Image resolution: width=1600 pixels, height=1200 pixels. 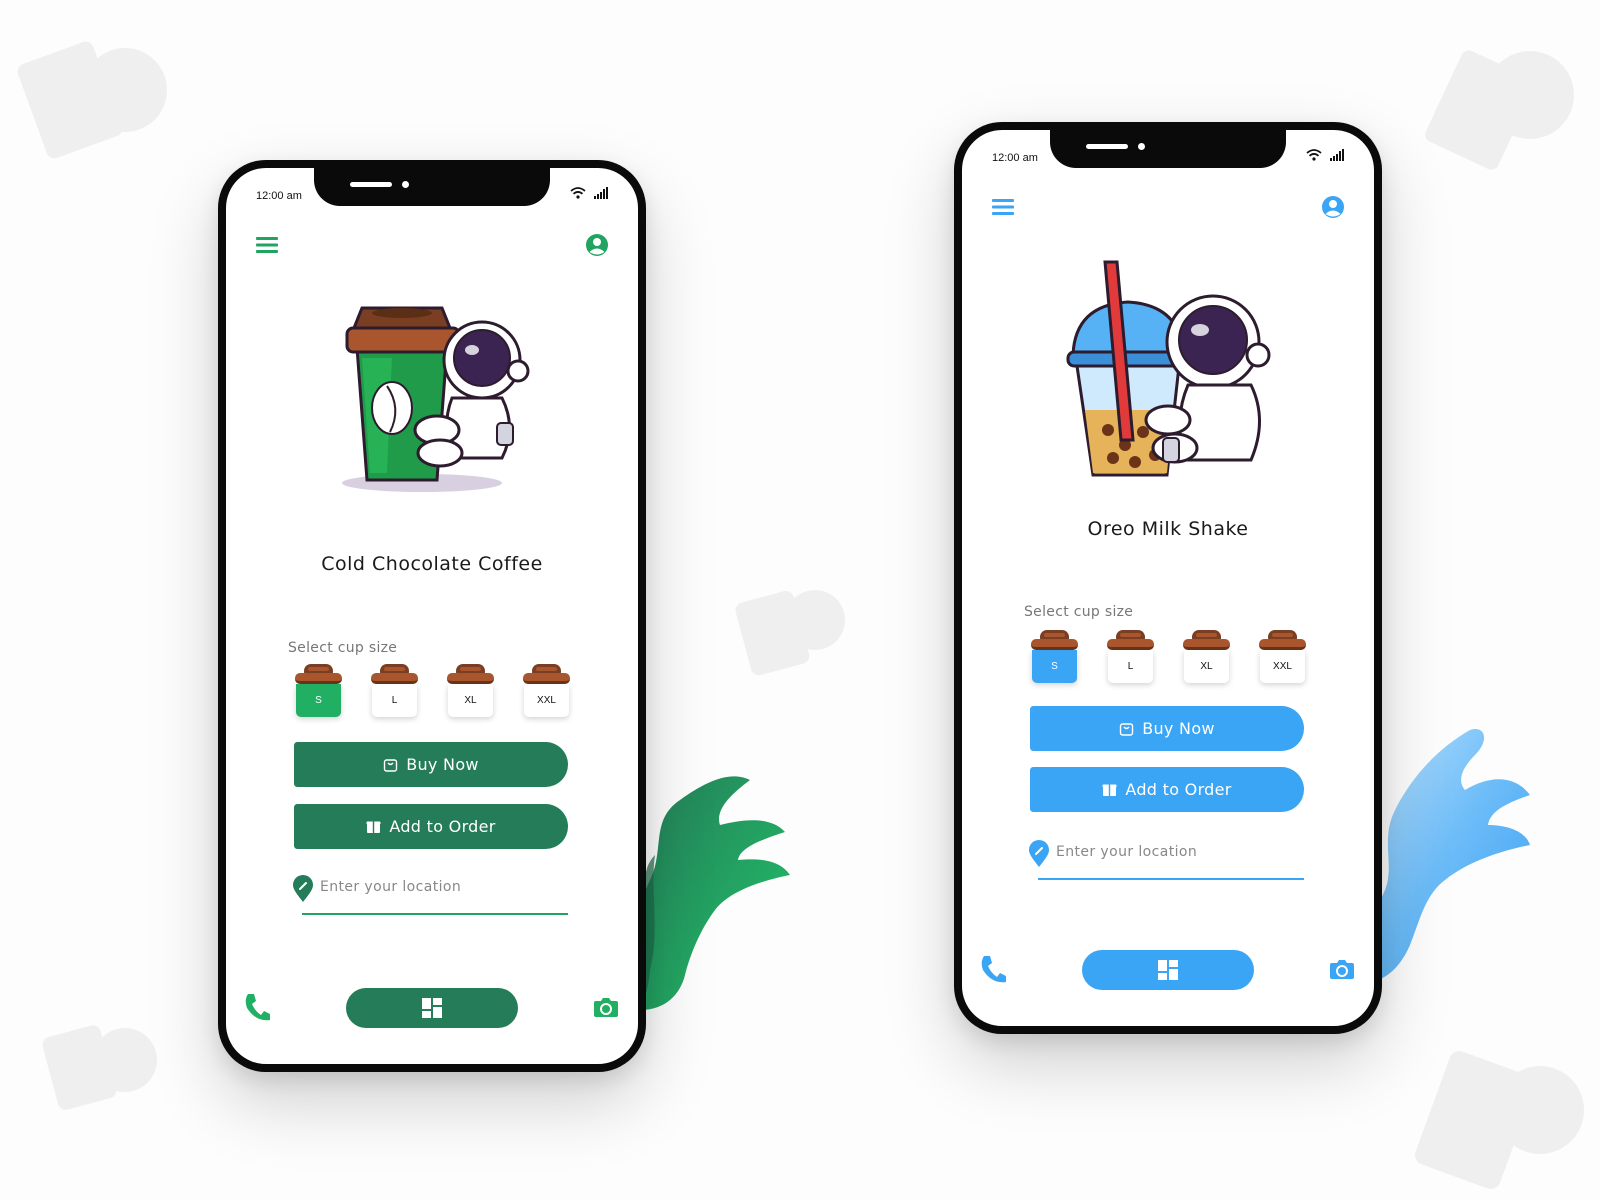 I want to click on astronaut-coffee-cup-illustration, so click(x=436, y=399).